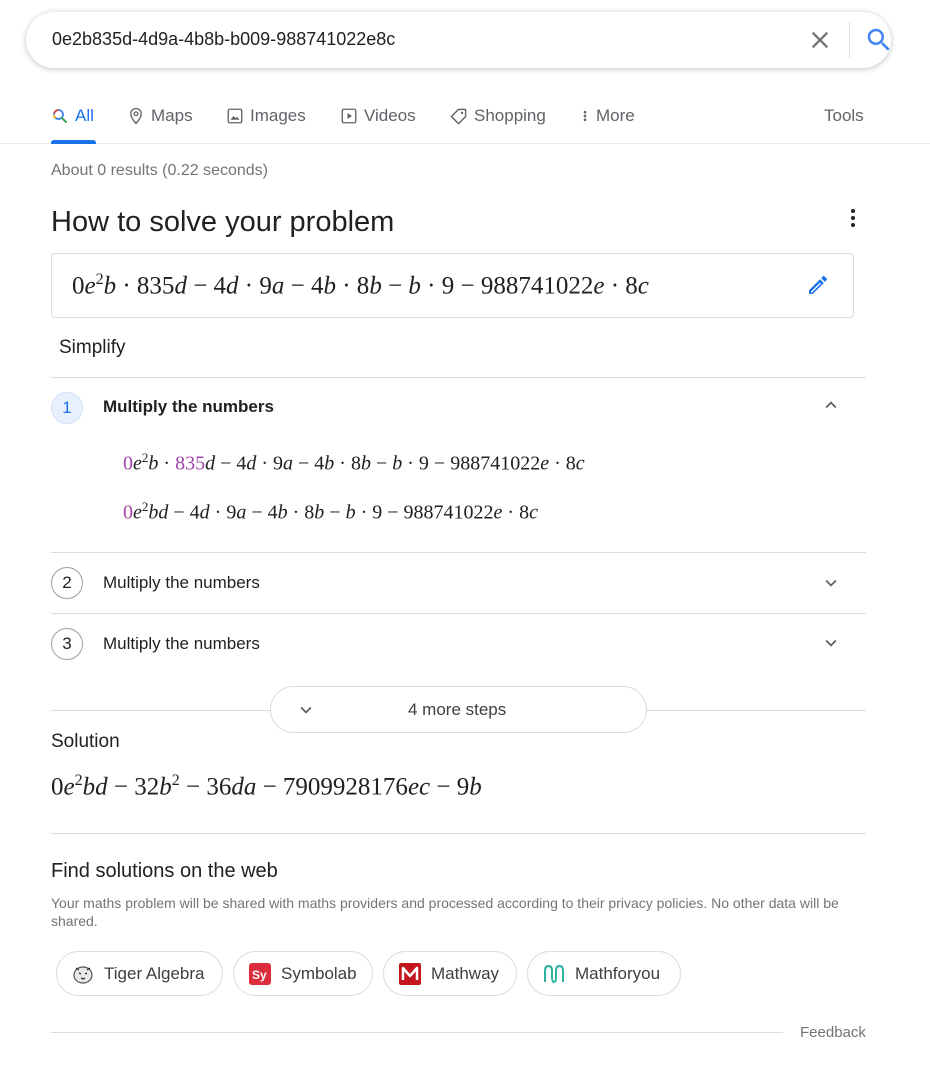 Image resolution: width=930 pixels, height=1075 pixels. Describe the element at coordinates (136, 116) in the screenshot. I see `map-pin-icon` at that location.